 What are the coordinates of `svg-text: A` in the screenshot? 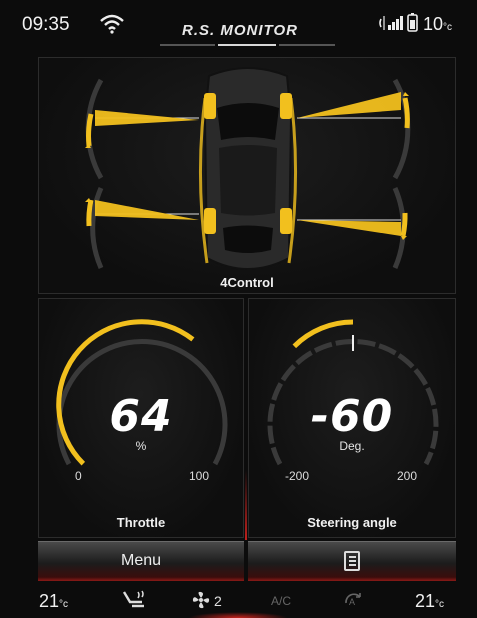 It's located at (352, 602).